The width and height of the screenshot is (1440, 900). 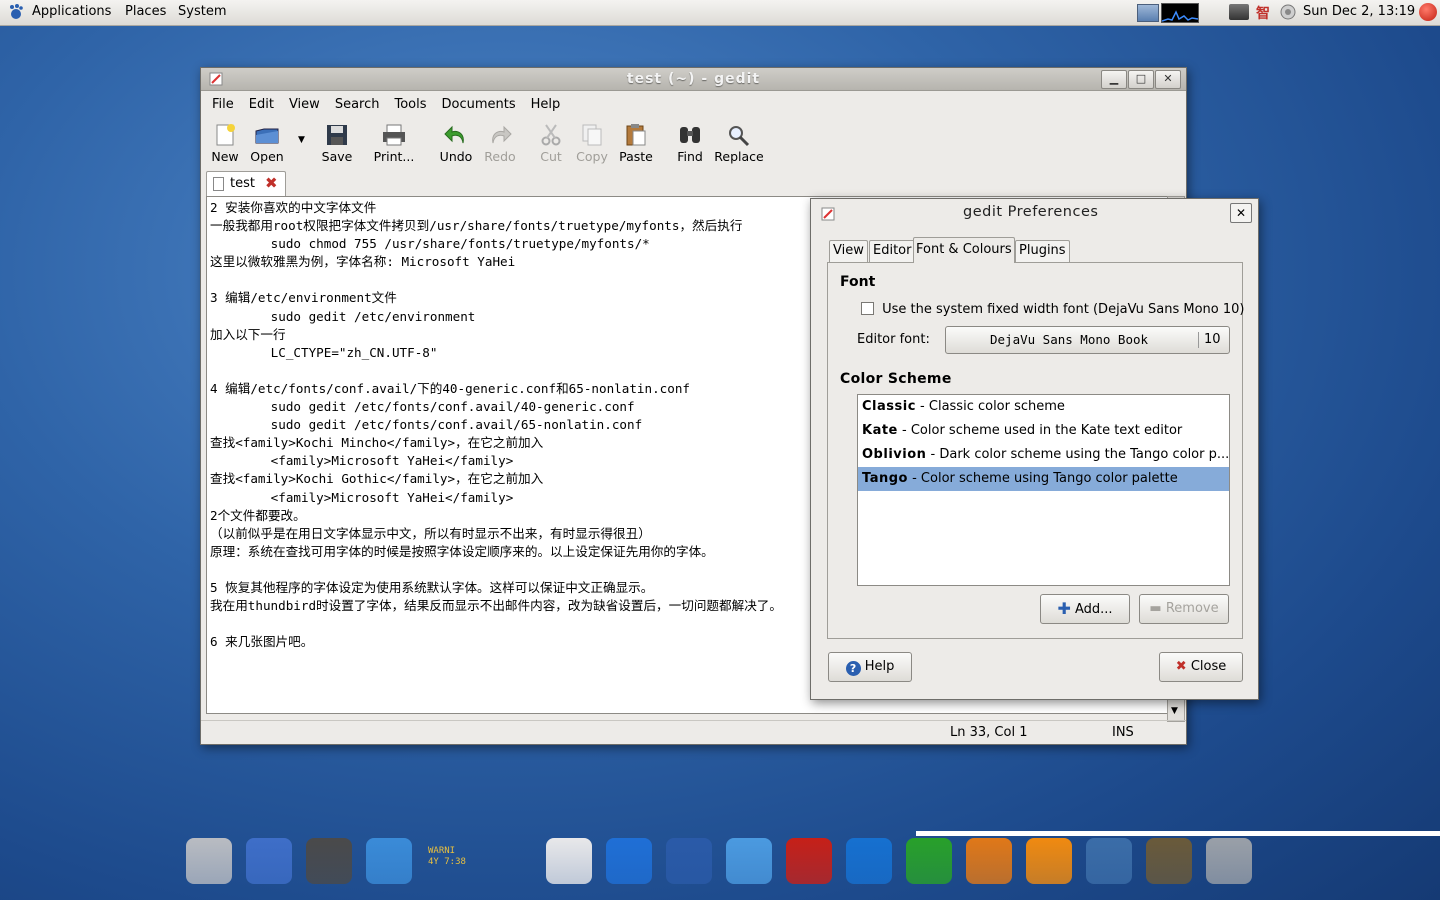 What do you see at coordinates (209, 861) in the screenshot?
I see `hard-disk-icon` at bounding box center [209, 861].